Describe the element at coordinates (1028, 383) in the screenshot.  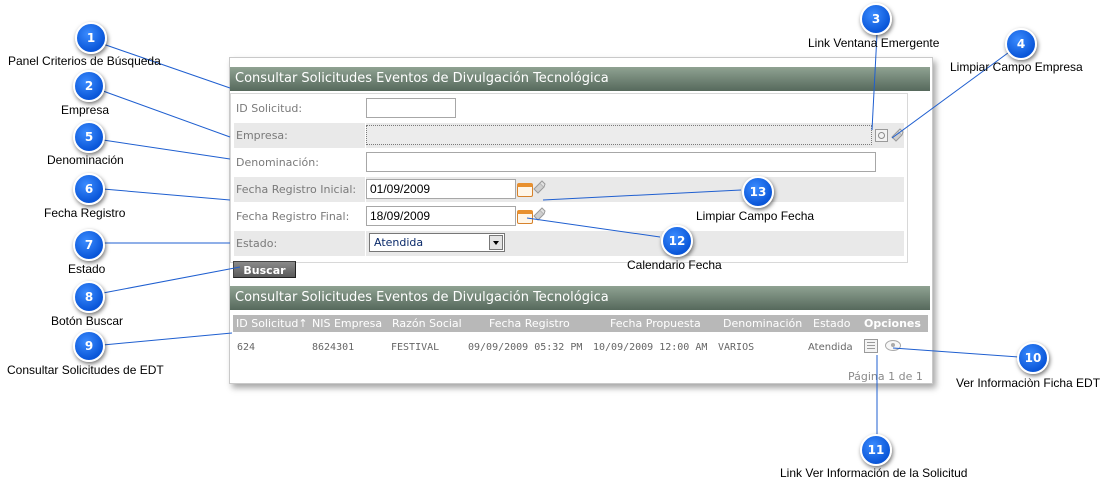
I see `annotation-label-10: Ver Informaciòn Ficha EDT` at that location.